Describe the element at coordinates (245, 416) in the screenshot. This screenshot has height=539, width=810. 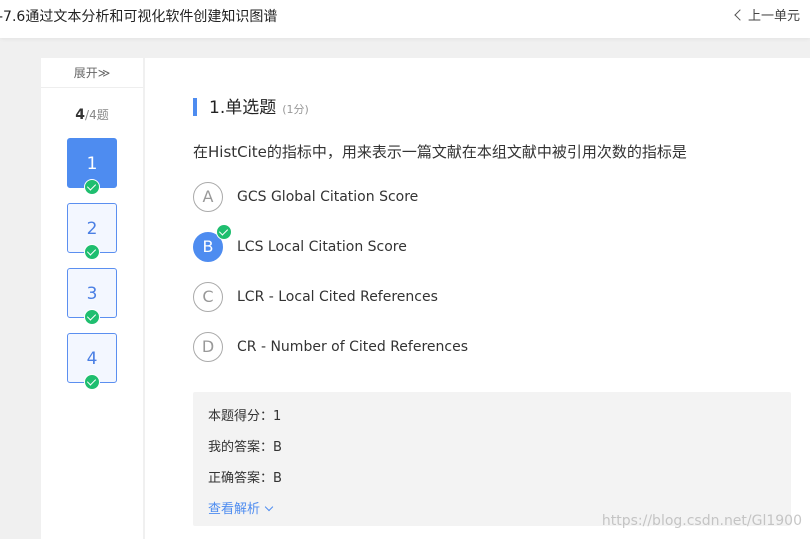
I see `score-text: 本题得分：1` at that location.